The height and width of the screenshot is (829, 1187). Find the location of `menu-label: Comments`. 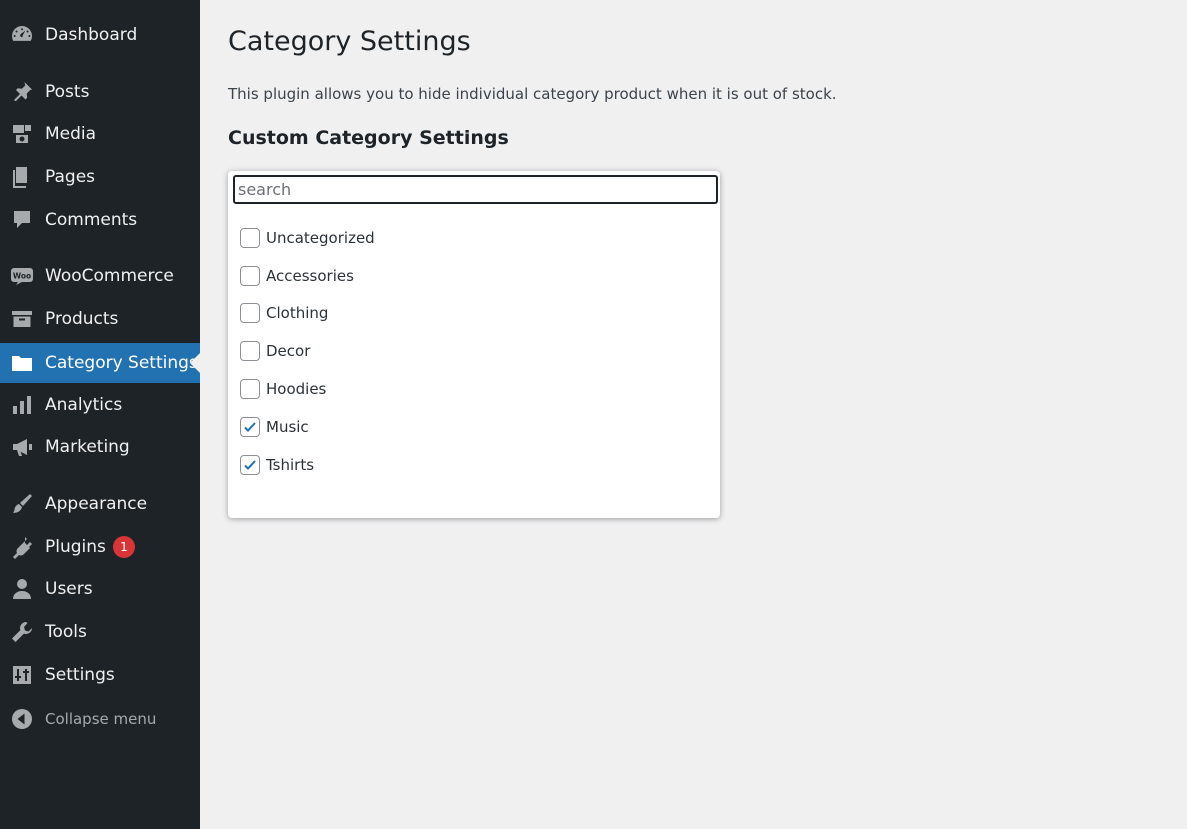

menu-label: Comments is located at coordinates (91, 220).